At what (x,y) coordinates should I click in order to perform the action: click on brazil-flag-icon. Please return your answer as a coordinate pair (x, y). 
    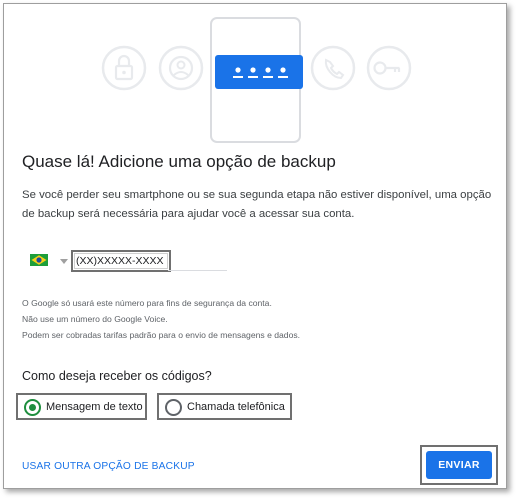
    Looking at the image, I should click on (39, 260).